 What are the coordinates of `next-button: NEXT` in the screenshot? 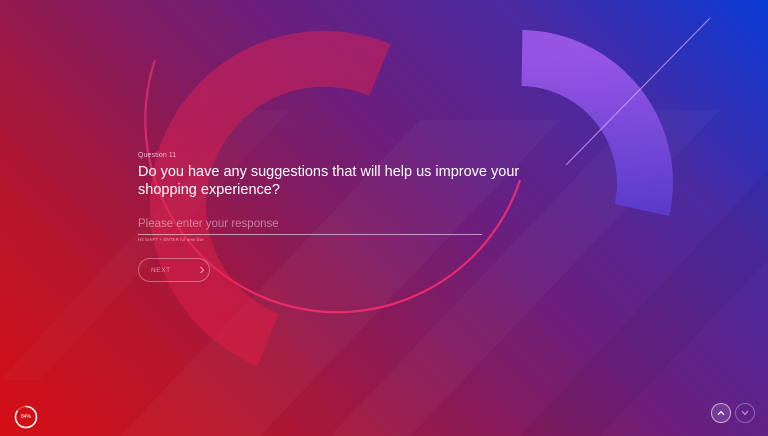 It's located at (174, 270).